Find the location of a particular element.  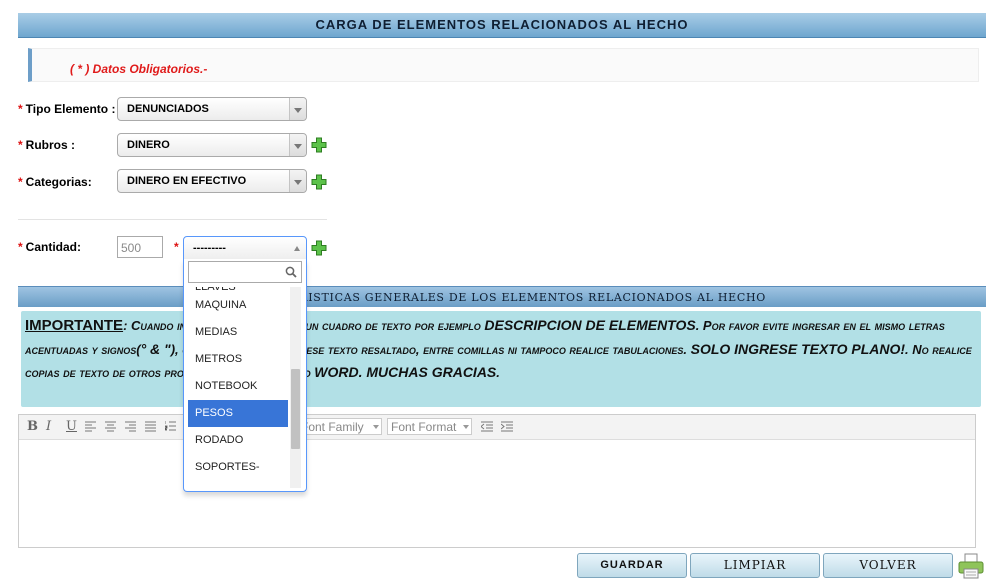

align-center-icon is located at coordinates (110, 426).